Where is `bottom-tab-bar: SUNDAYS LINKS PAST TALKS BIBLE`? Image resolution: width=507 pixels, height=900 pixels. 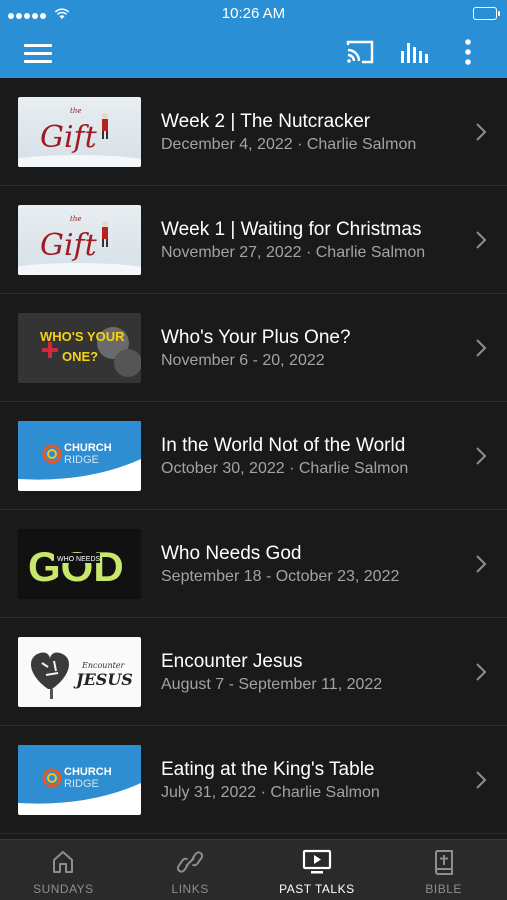 bottom-tab-bar: SUNDAYS LINKS PAST TALKS BIBLE is located at coordinates (253, 869).